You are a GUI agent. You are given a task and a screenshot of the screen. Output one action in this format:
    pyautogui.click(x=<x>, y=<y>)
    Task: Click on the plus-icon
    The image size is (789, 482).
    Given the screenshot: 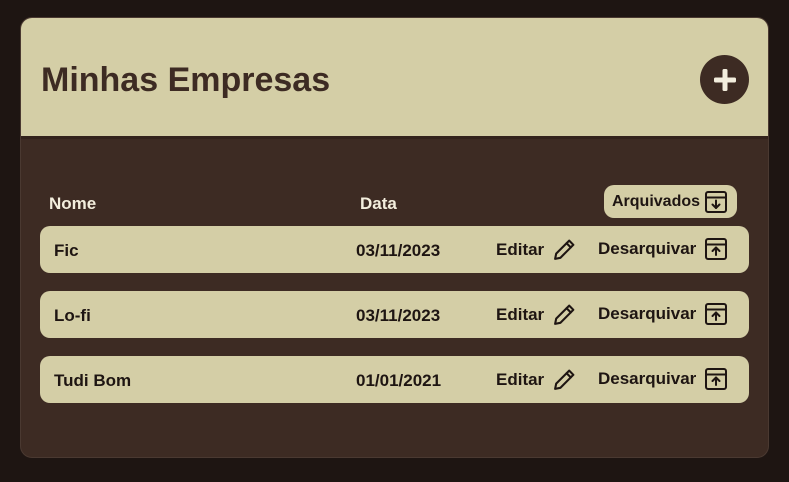 What is the action you would take?
    pyautogui.click(x=724, y=79)
    